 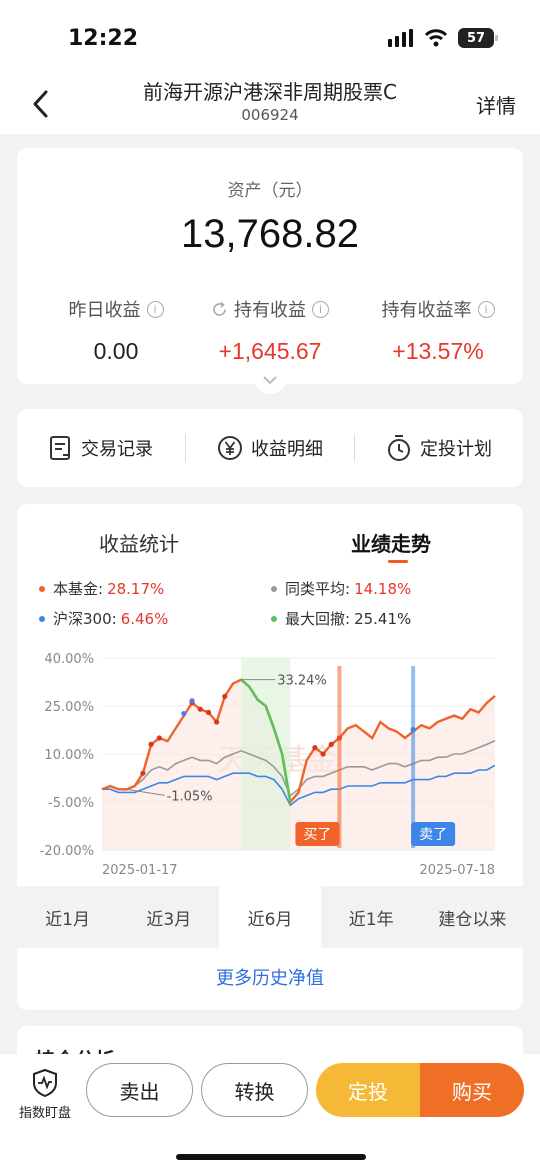 I want to click on action-row: 交易记录 收益明细 定投计划, so click(x=270, y=448).